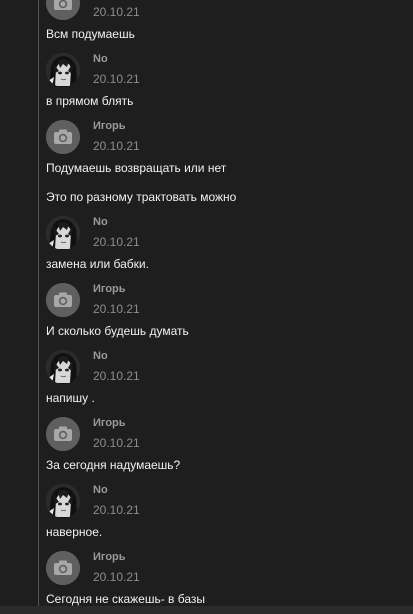 This screenshot has width=413, height=614. I want to click on message-text: в прямом блять, so click(90, 101).